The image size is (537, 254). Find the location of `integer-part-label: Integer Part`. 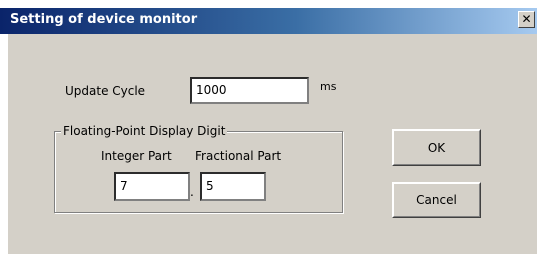

integer-part-label: Integer Part is located at coordinates (136, 156).